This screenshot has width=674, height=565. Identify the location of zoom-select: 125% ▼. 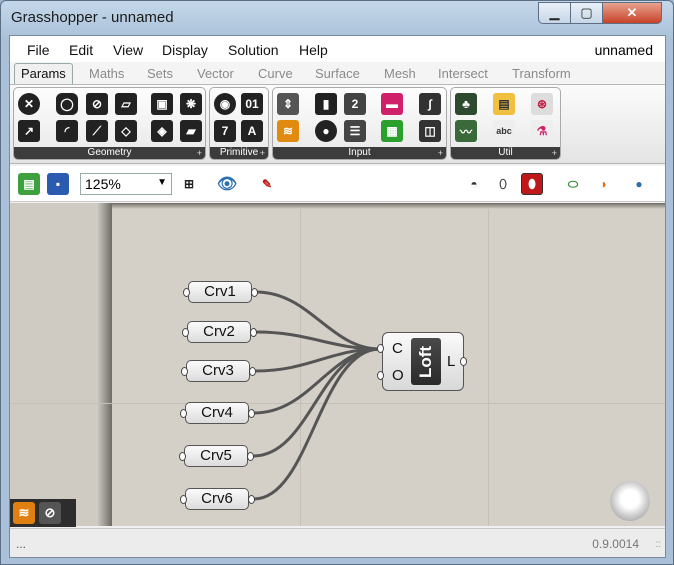
(126, 184).